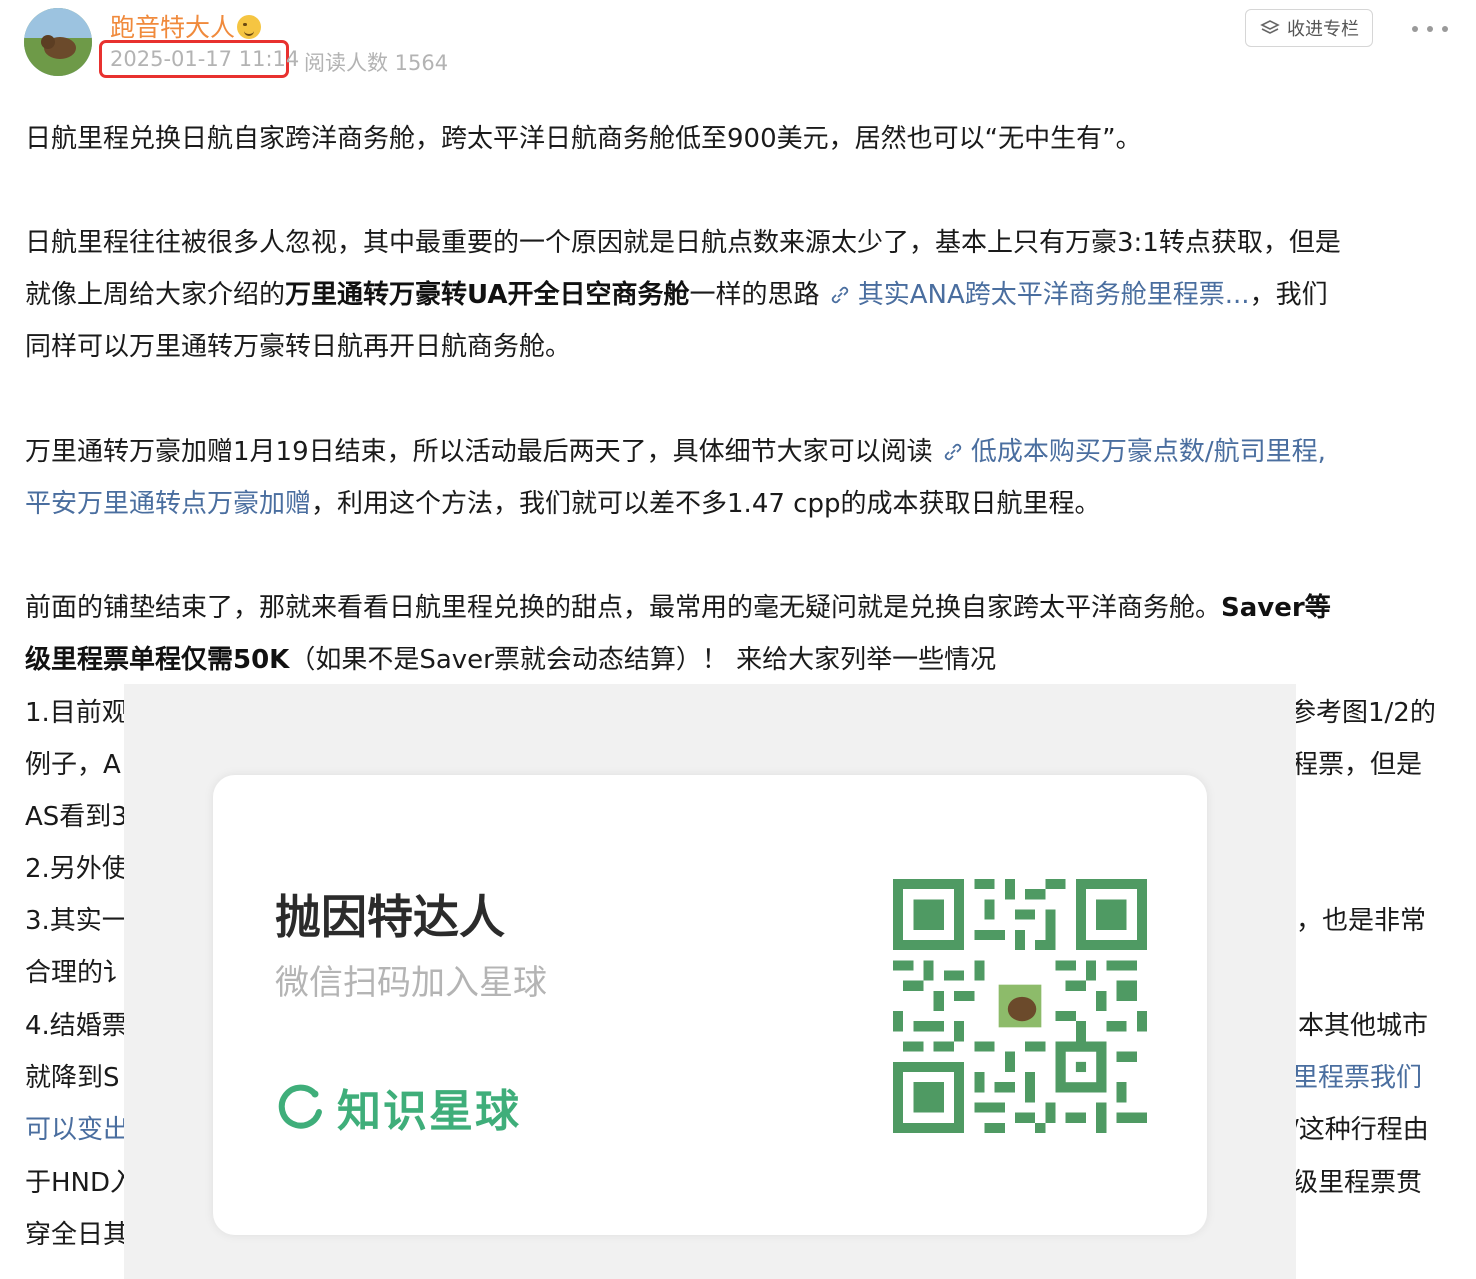  What do you see at coordinates (73, 765) in the screenshot?
I see `covered-line-left: 例子，A` at bounding box center [73, 765].